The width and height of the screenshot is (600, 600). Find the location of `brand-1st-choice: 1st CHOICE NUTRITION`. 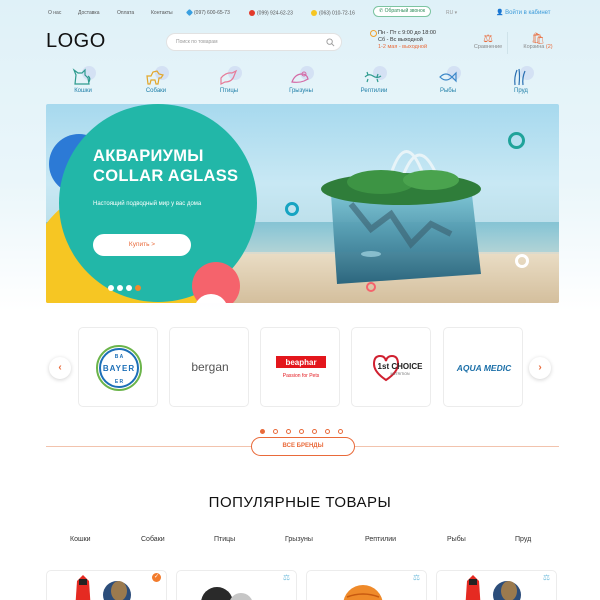

brand-1st-choice: 1st CHOICE NUTRITION is located at coordinates (391, 367).